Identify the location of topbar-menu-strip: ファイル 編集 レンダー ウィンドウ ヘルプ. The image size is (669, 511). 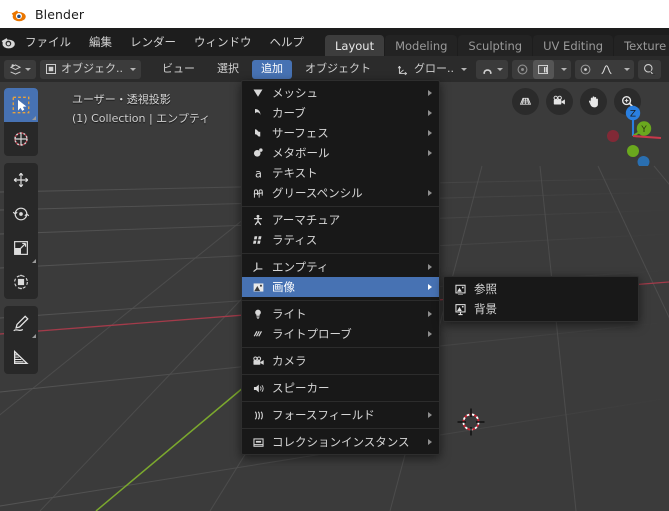
(164, 42).